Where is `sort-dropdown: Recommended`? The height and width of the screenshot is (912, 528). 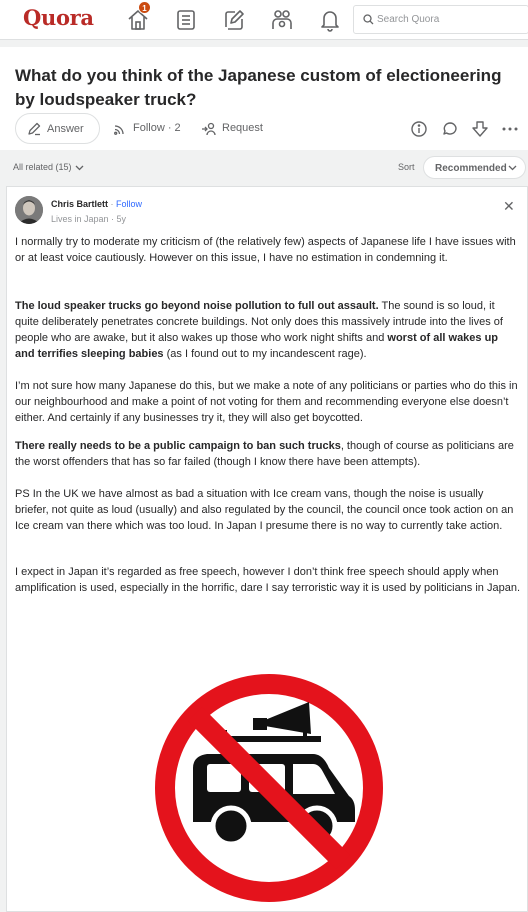 sort-dropdown: Recommended is located at coordinates (474, 167).